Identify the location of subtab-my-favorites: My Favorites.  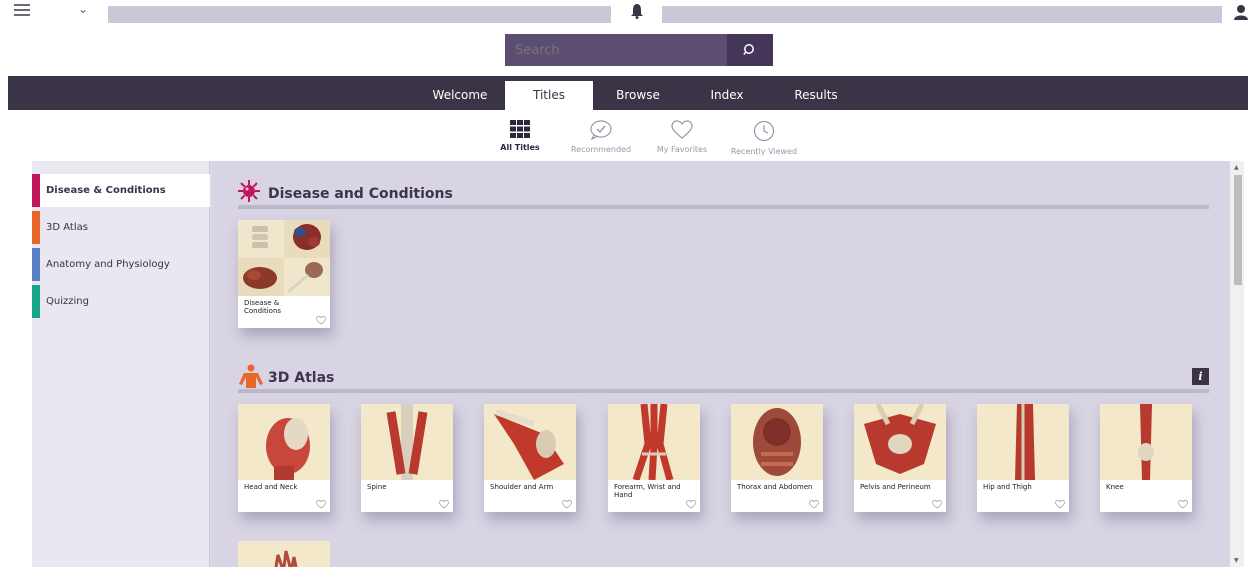
(682, 137).